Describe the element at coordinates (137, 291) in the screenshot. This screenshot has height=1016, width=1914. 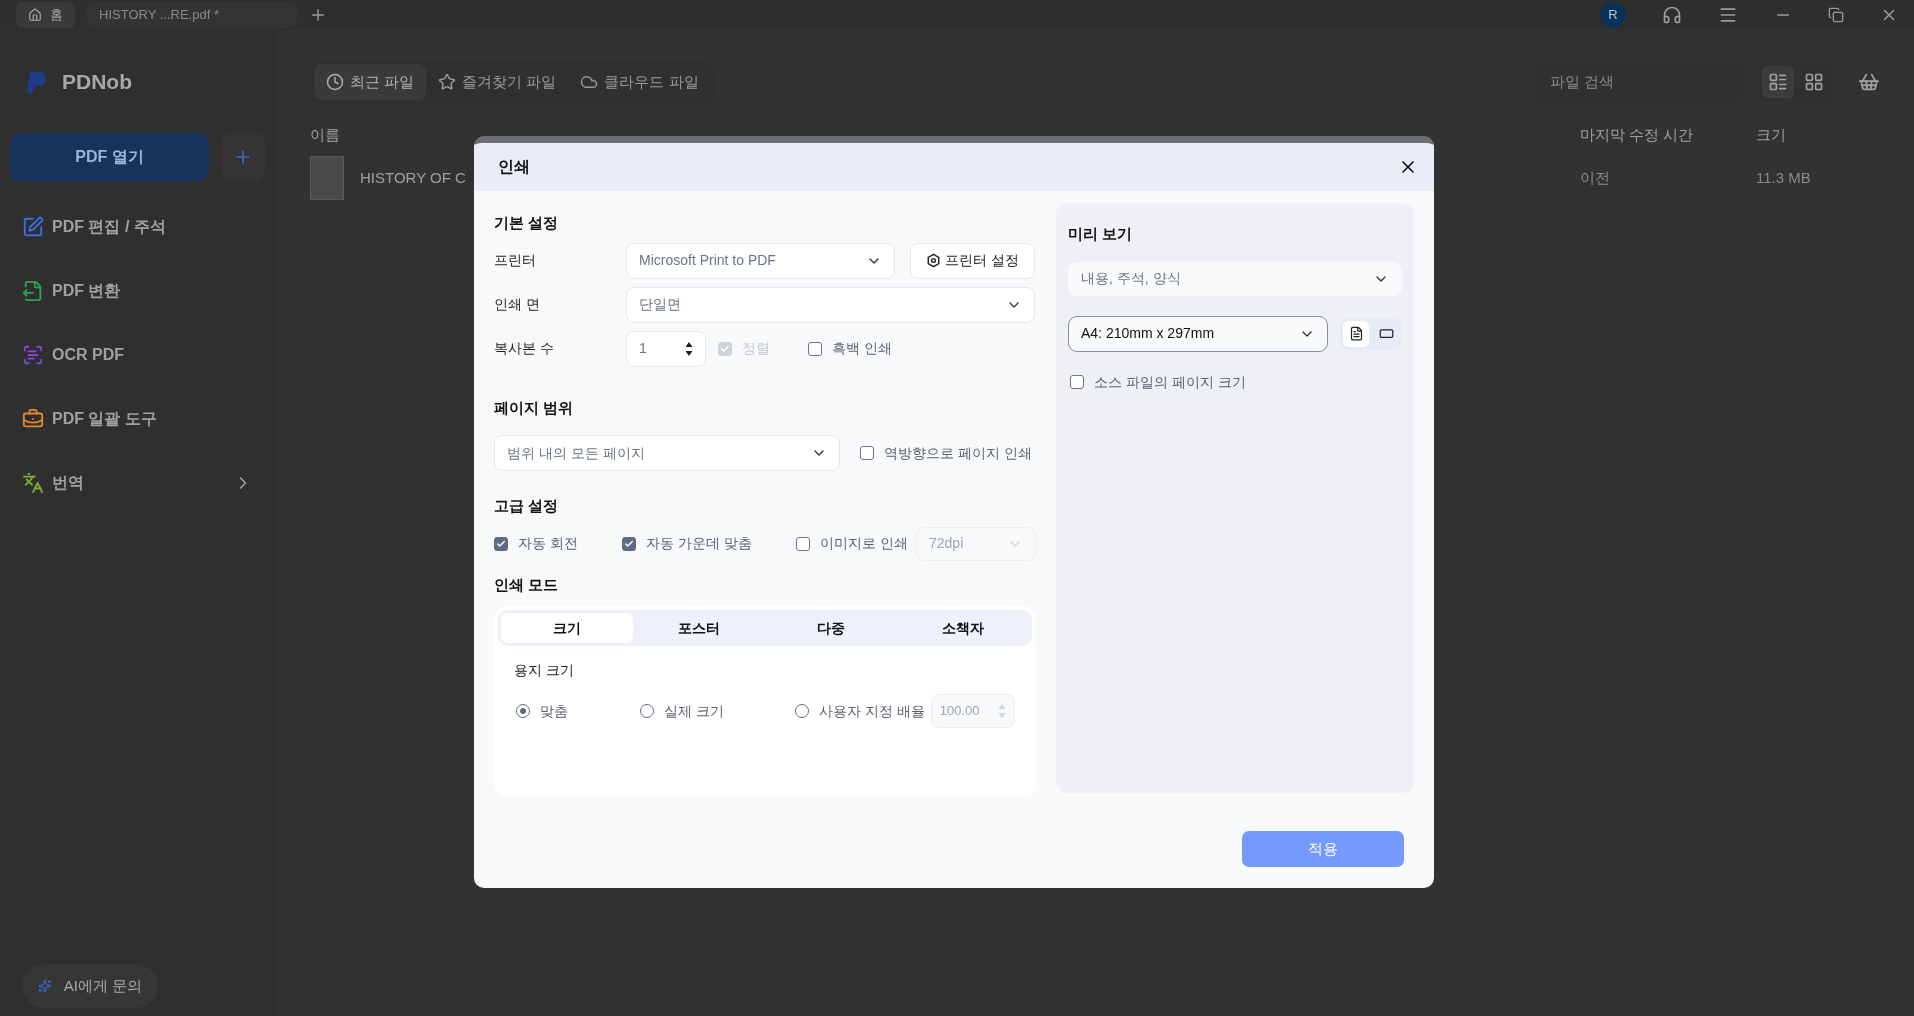
I see `sidebar-item: PDF 변환` at that location.